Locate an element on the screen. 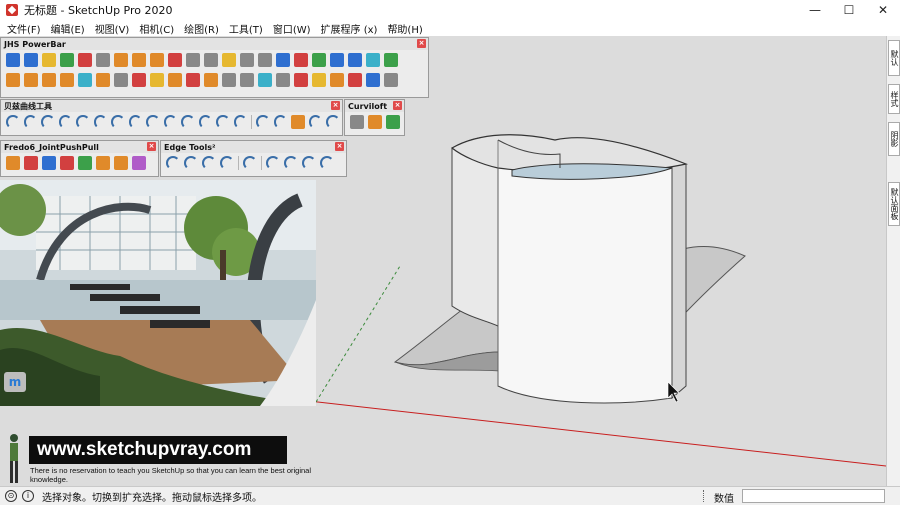 Image resolution: width=900 pixels, height=505 pixels. paint-icon is located at coordinates (121, 60).